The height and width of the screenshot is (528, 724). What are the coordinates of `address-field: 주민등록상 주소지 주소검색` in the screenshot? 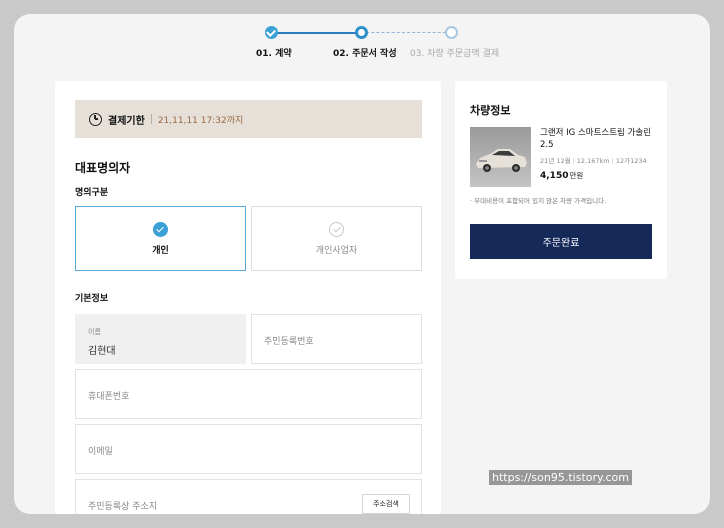 It's located at (248, 496).